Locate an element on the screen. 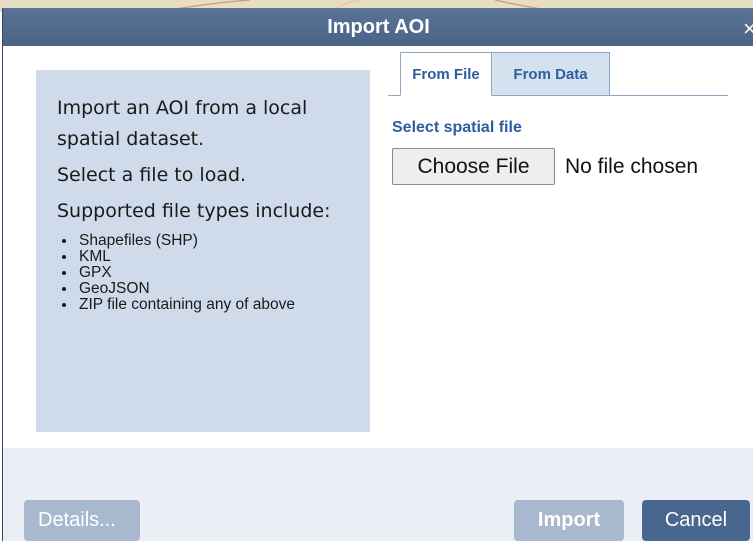  dialog-titlebar: Import AOI × is located at coordinates (378, 27).